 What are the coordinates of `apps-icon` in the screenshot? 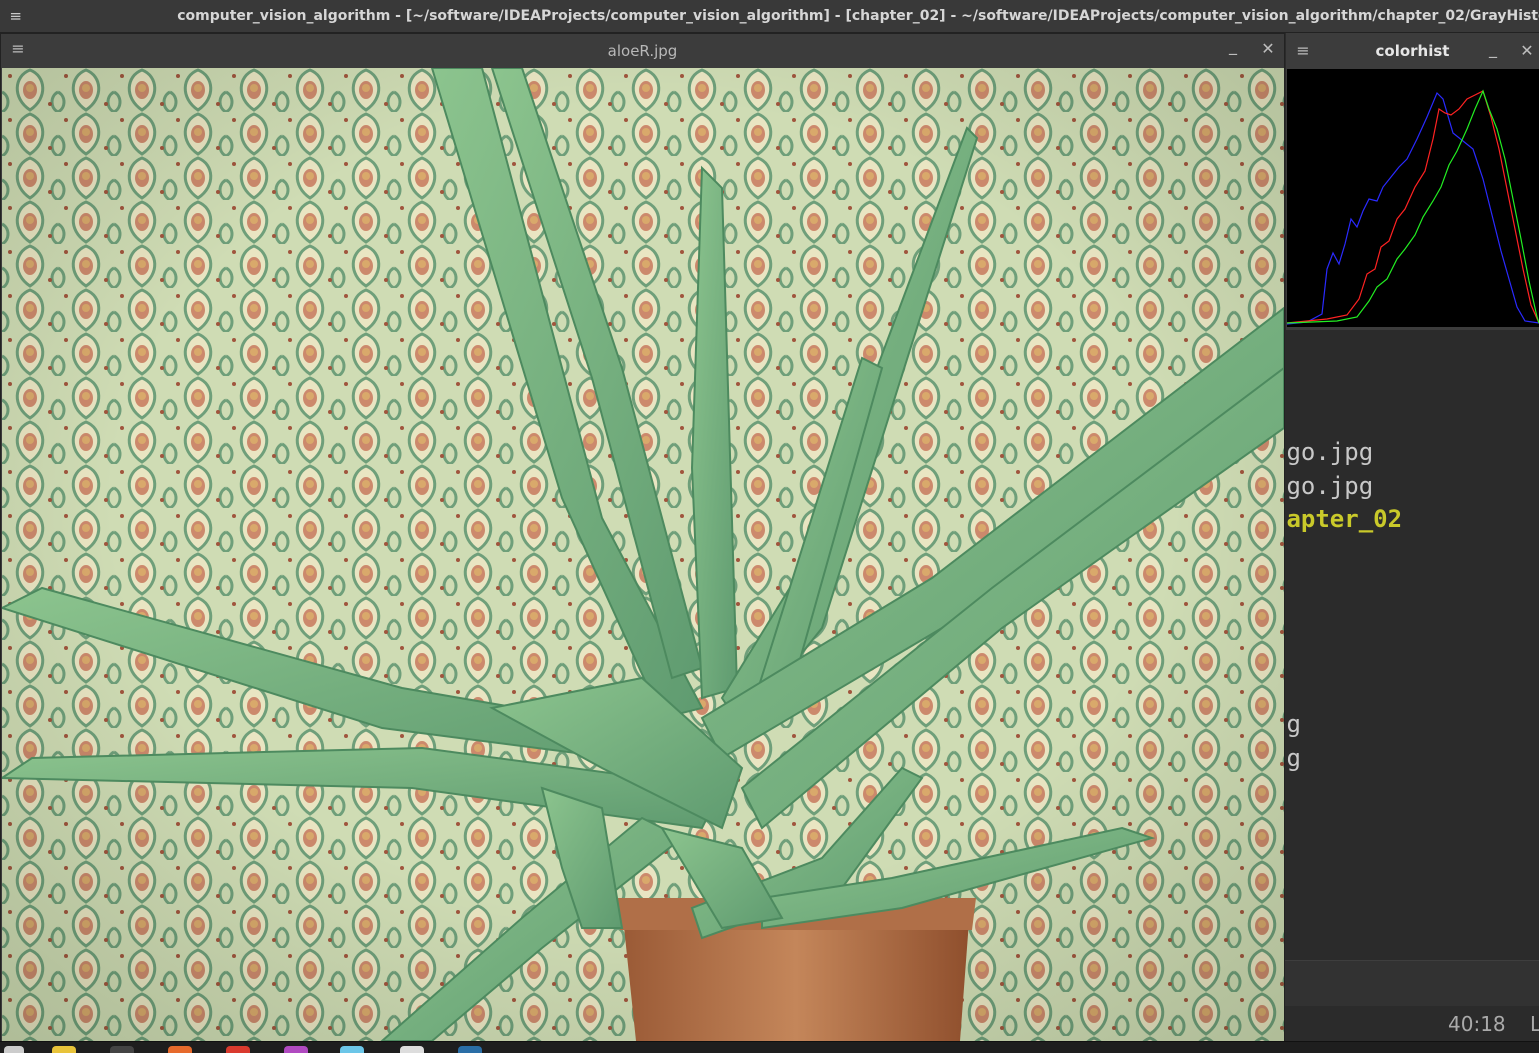 It's located at (14, 1049).